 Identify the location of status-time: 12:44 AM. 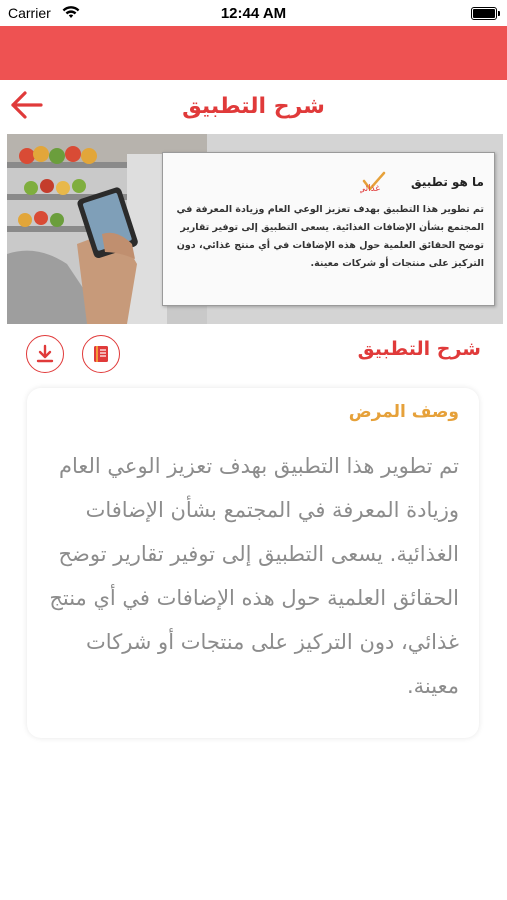
(253, 13).